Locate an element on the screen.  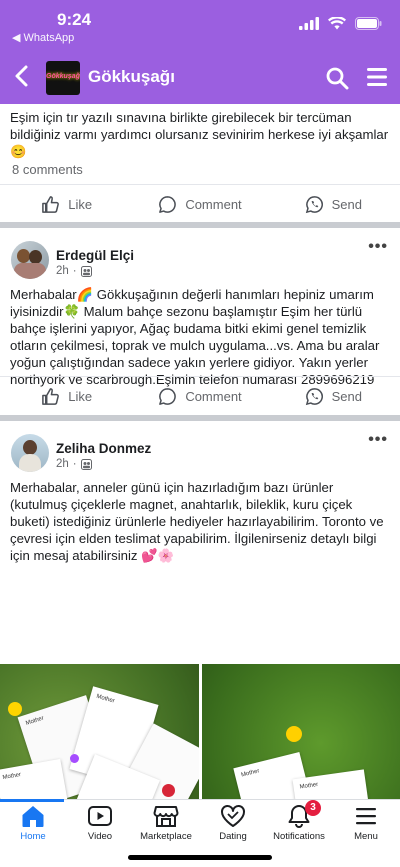
tab-menu-label: Menu is located at coordinates (366, 836).